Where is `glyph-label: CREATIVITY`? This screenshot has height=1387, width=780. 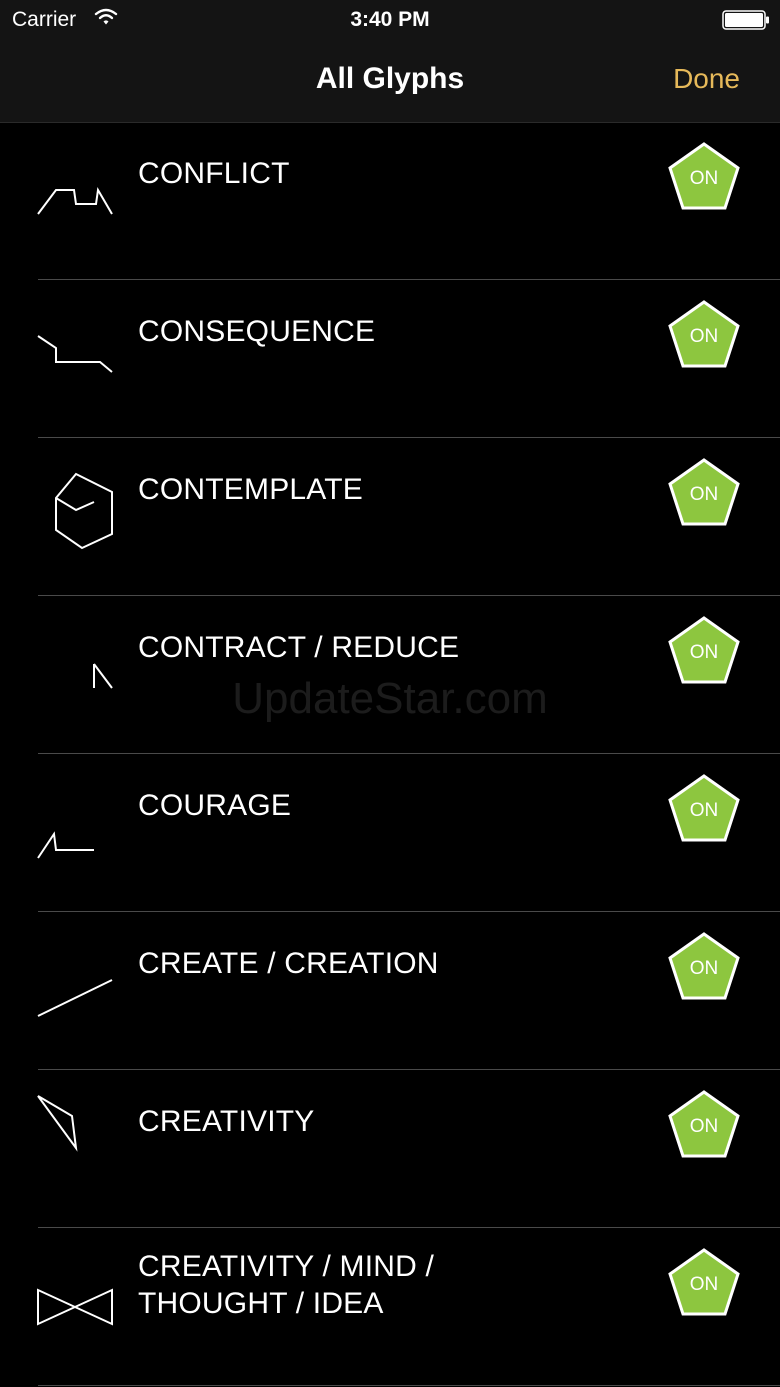 glyph-label: CREATIVITY is located at coordinates (226, 1121).